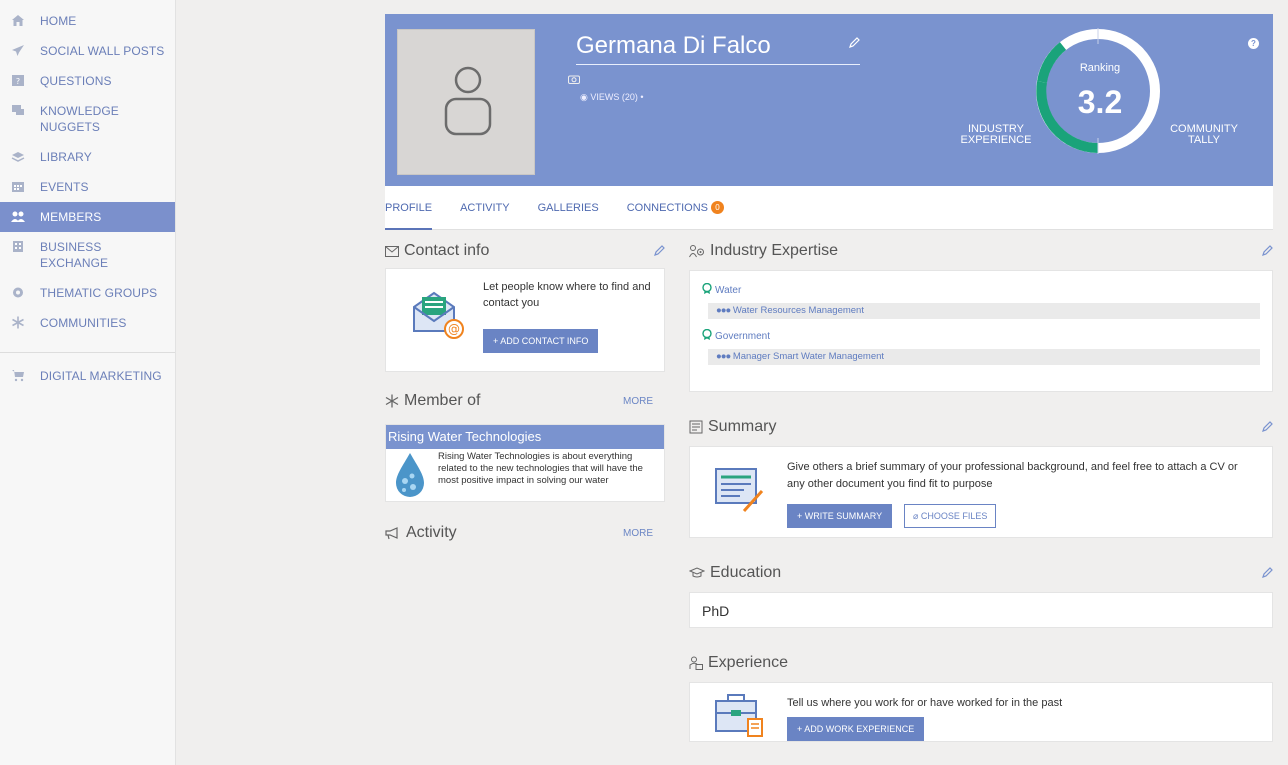 Image resolution: width=1288 pixels, height=765 pixels. Describe the element at coordinates (18, 246) in the screenshot. I see `building-icon` at that location.